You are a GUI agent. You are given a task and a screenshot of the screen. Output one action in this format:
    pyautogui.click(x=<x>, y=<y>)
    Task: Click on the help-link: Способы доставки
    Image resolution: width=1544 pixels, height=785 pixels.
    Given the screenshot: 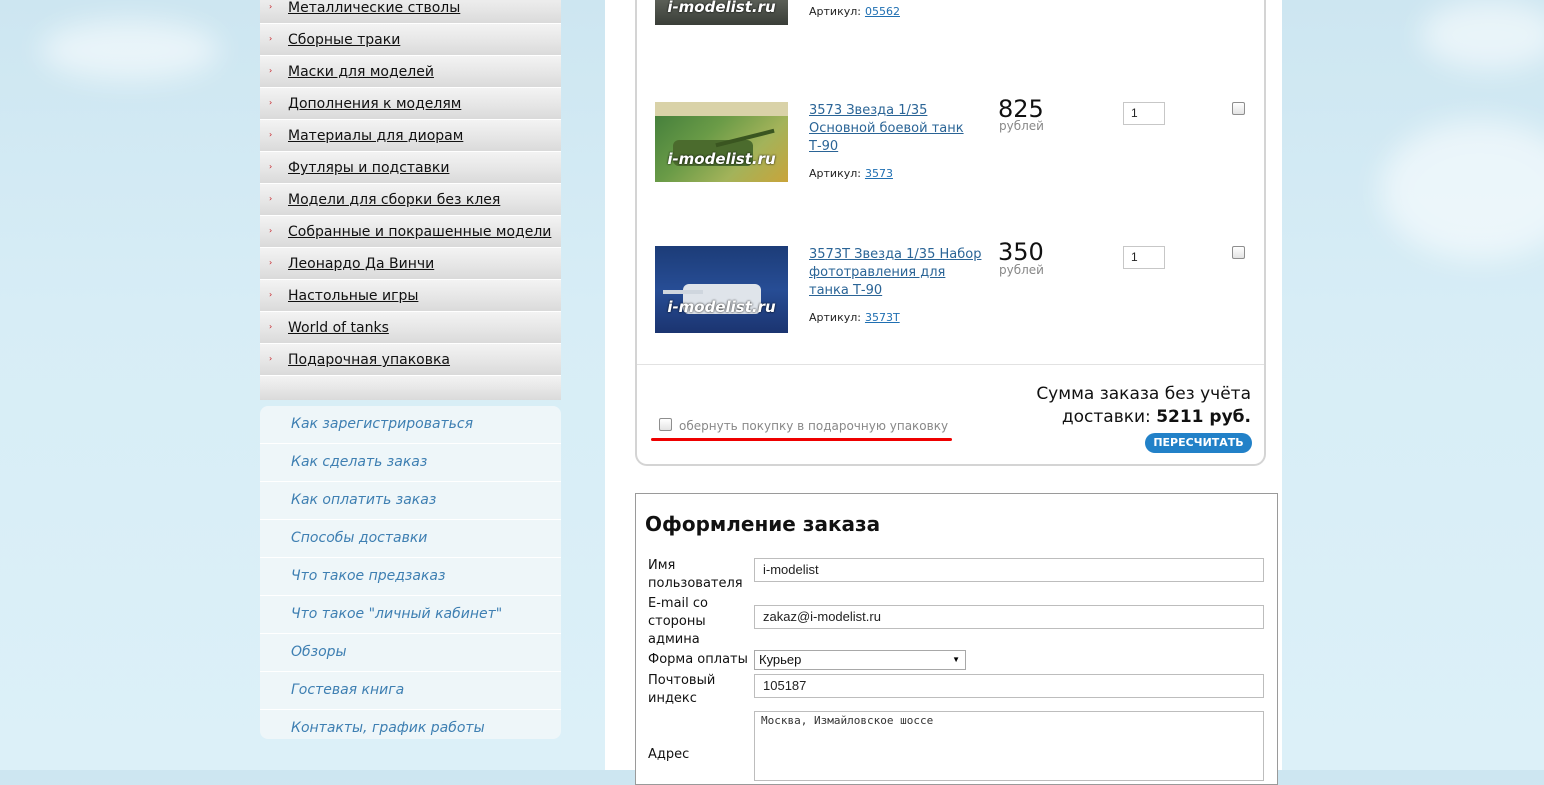 What is the action you would take?
    pyautogui.click(x=359, y=538)
    